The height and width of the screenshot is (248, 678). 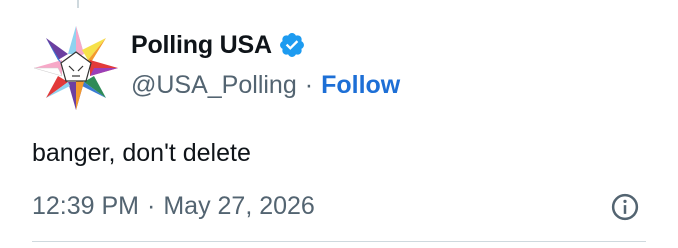 I want to click on avatar, so click(x=76, y=68).